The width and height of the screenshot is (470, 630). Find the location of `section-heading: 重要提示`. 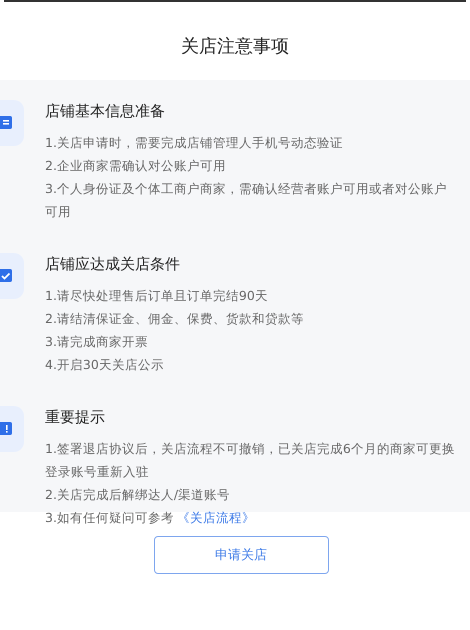

section-heading: 重要提示 is located at coordinates (75, 417).